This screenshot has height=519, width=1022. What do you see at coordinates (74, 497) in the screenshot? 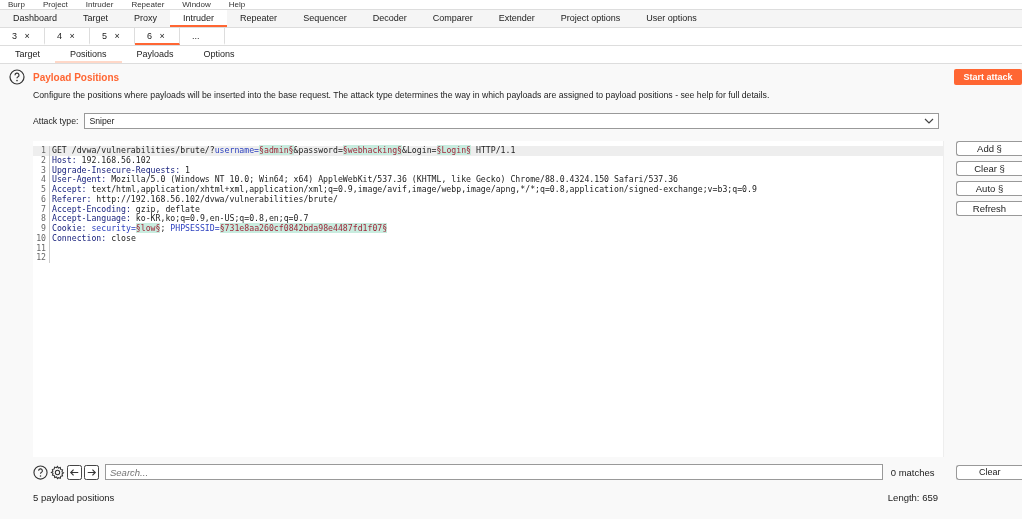
I see `payload-count: 5 payload positions` at bounding box center [74, 497].